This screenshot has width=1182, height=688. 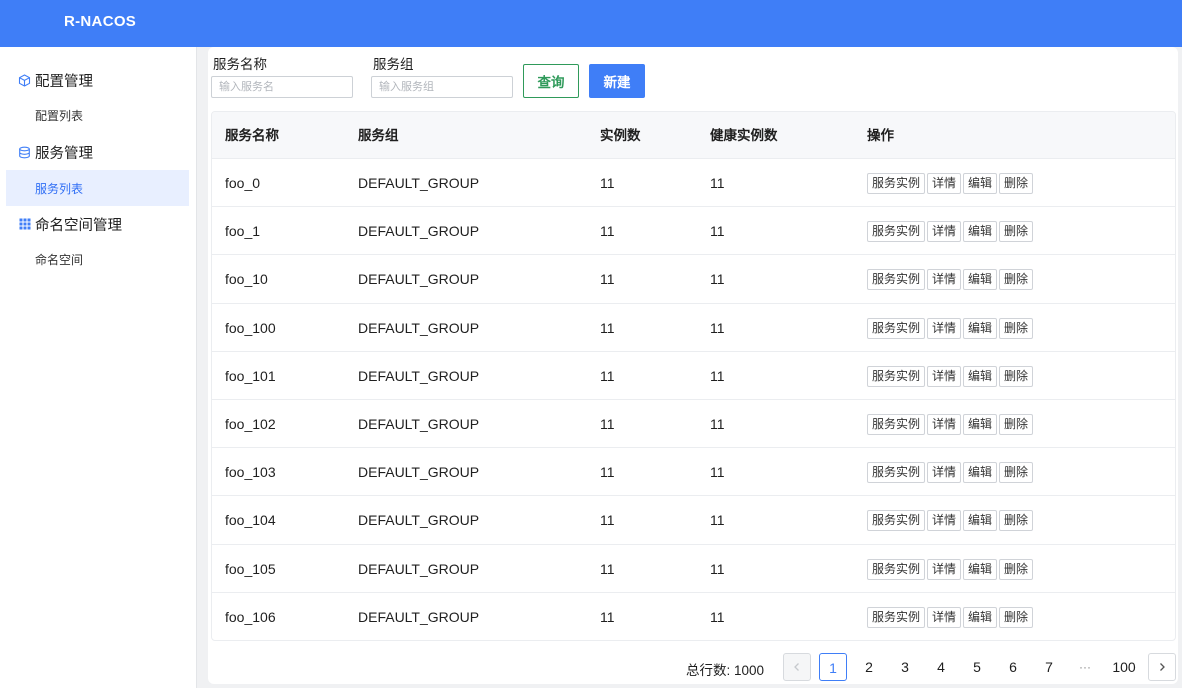 I want to click on page-3: 3, so click(x=905, y=667).